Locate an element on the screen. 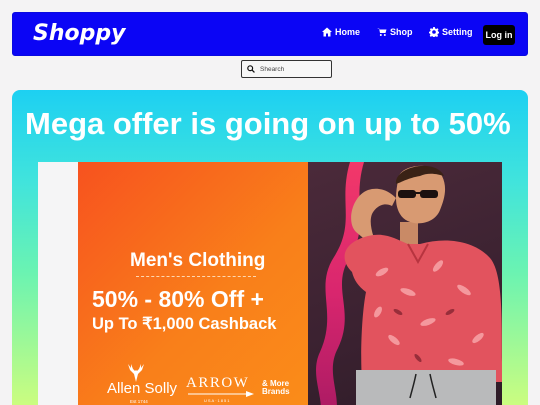  nav-home-link: Home is located at coordinates (341, 32).